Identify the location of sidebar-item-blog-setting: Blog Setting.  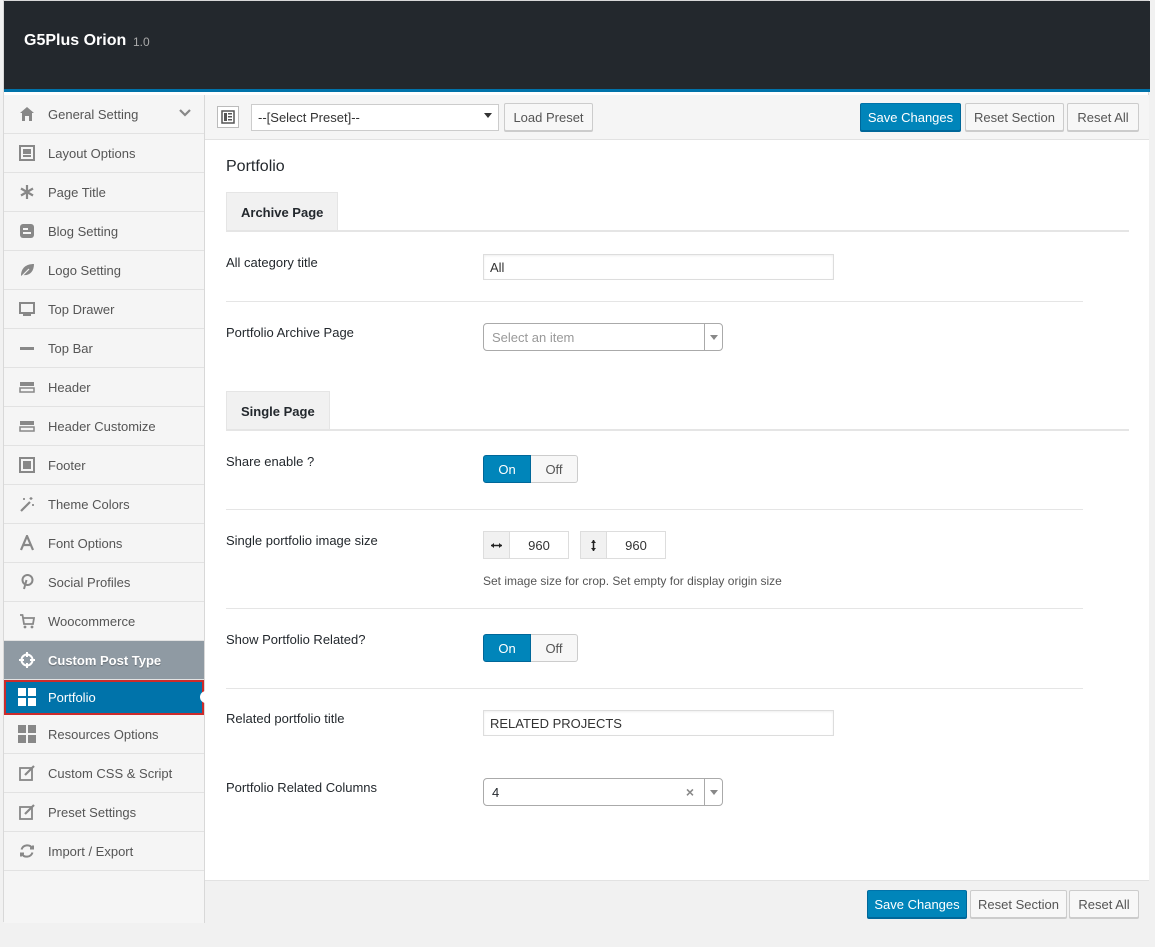
(104, 231).